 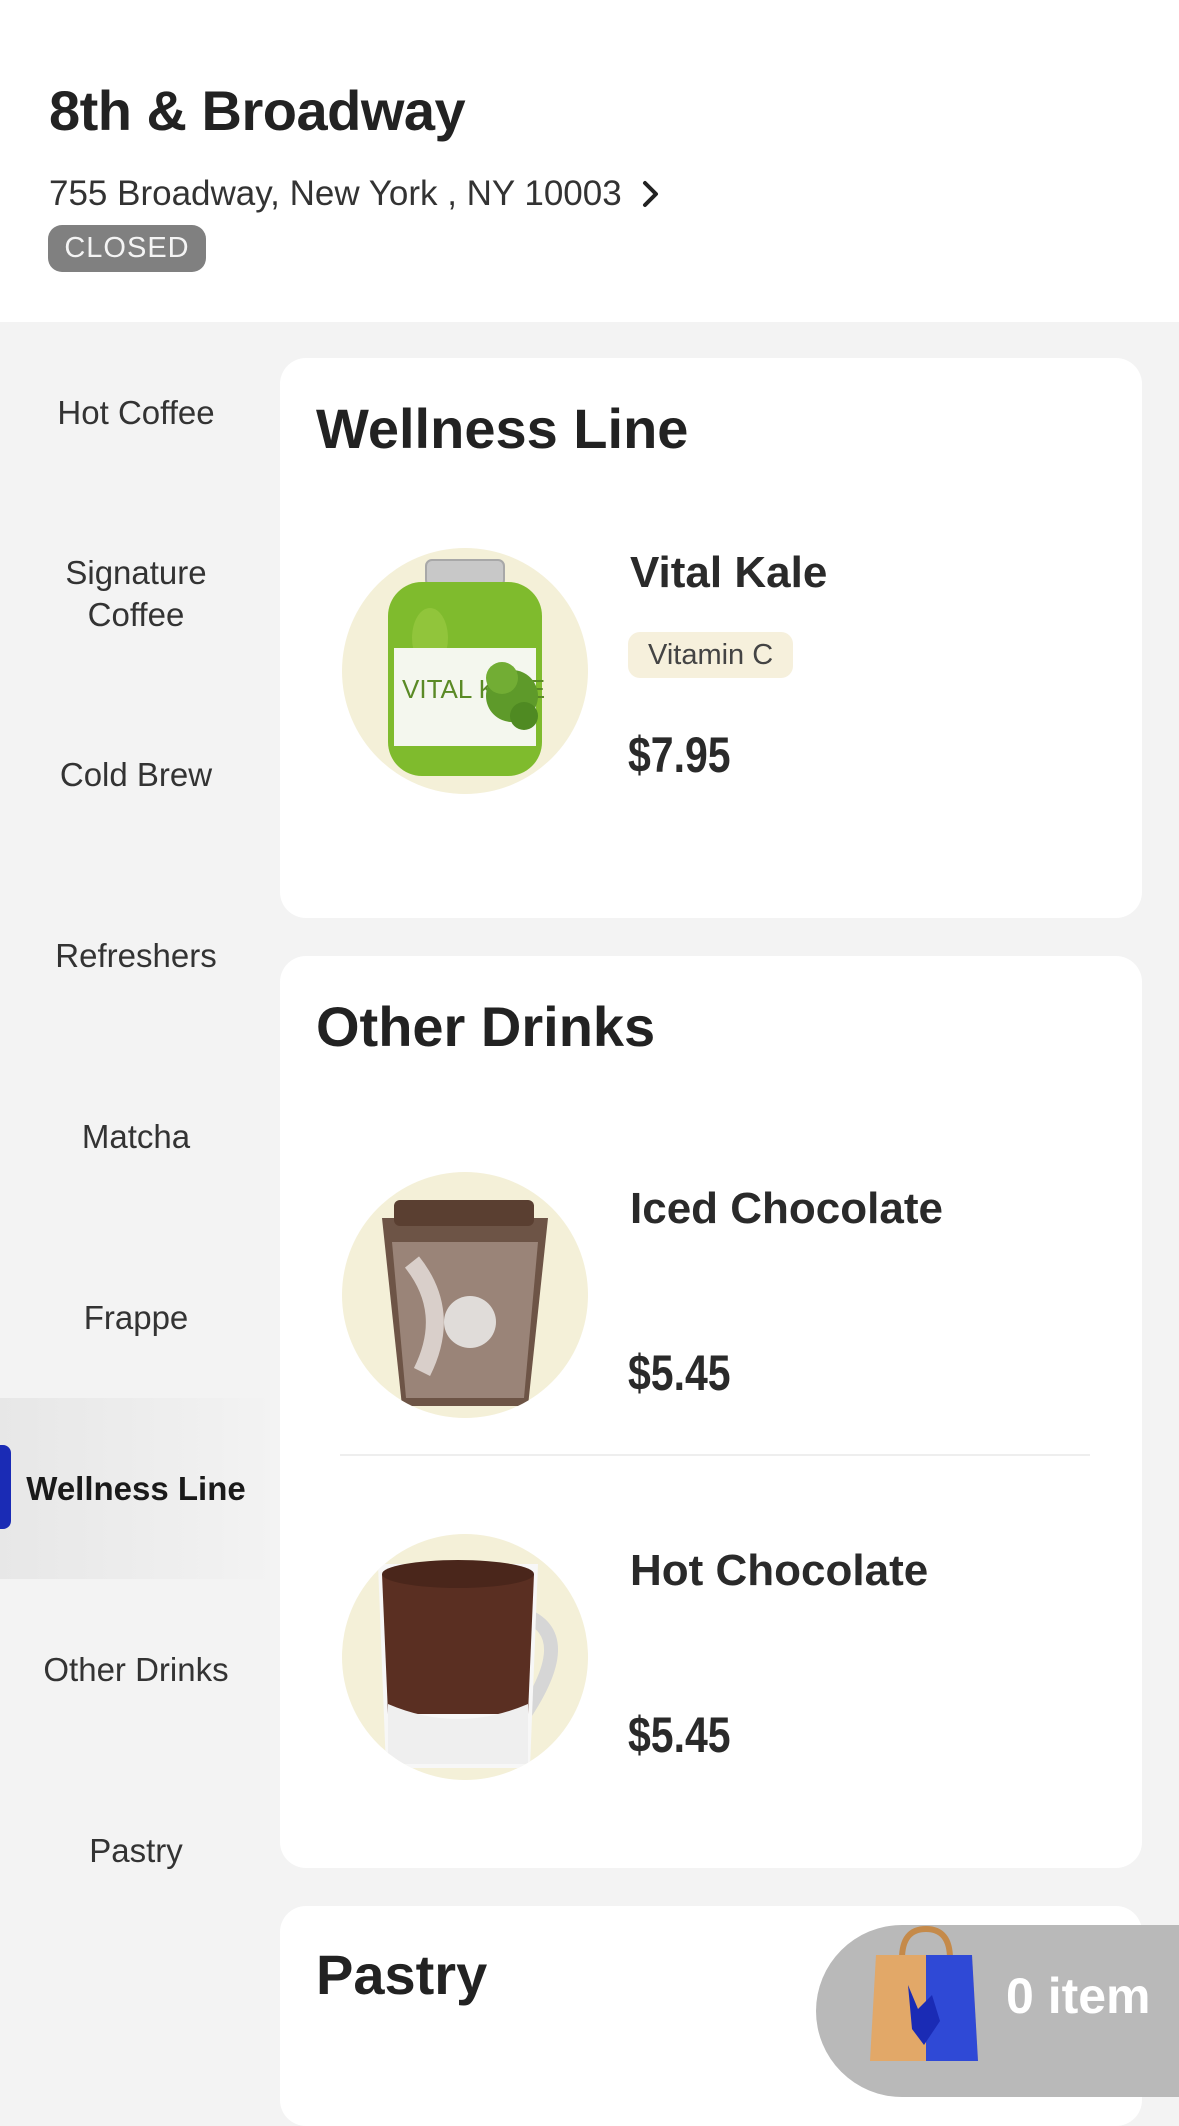 What do you see at coordinates (465, 1295) in the screenshot?
I see `product-image-iced-chocolate` at bounding box center [465, 1295].